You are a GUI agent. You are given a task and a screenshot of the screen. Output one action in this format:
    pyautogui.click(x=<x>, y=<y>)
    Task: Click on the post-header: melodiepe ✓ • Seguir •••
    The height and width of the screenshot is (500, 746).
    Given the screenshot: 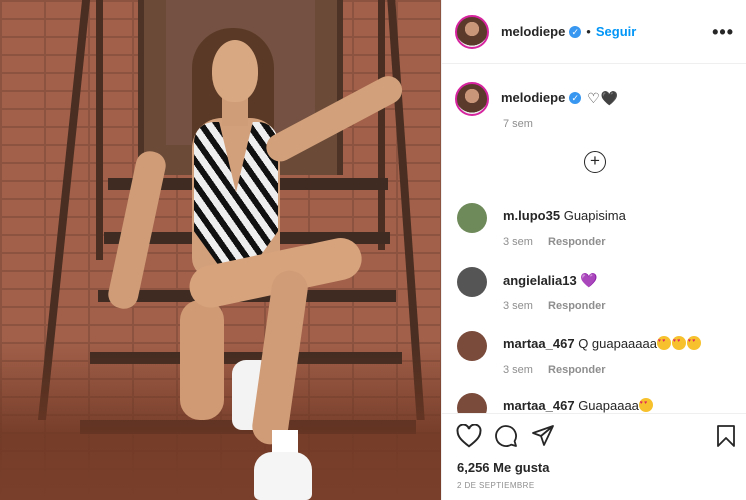 What is the action you would take?
    pyautogui.click(x=594, y=32)
    